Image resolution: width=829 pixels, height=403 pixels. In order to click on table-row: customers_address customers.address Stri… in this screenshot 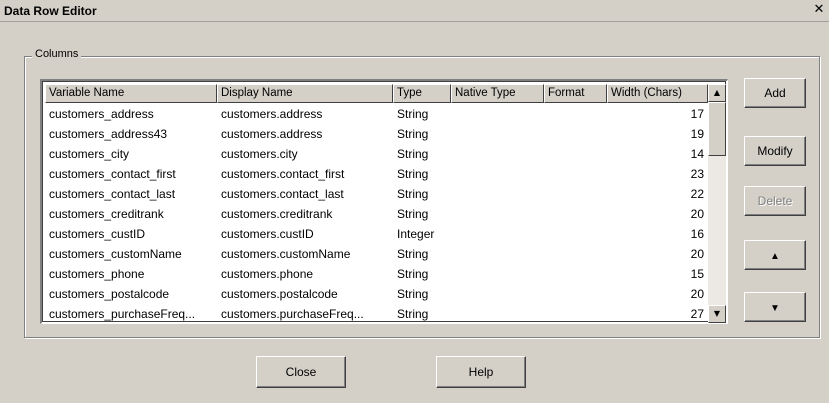, I will do `click(376, 114)`.